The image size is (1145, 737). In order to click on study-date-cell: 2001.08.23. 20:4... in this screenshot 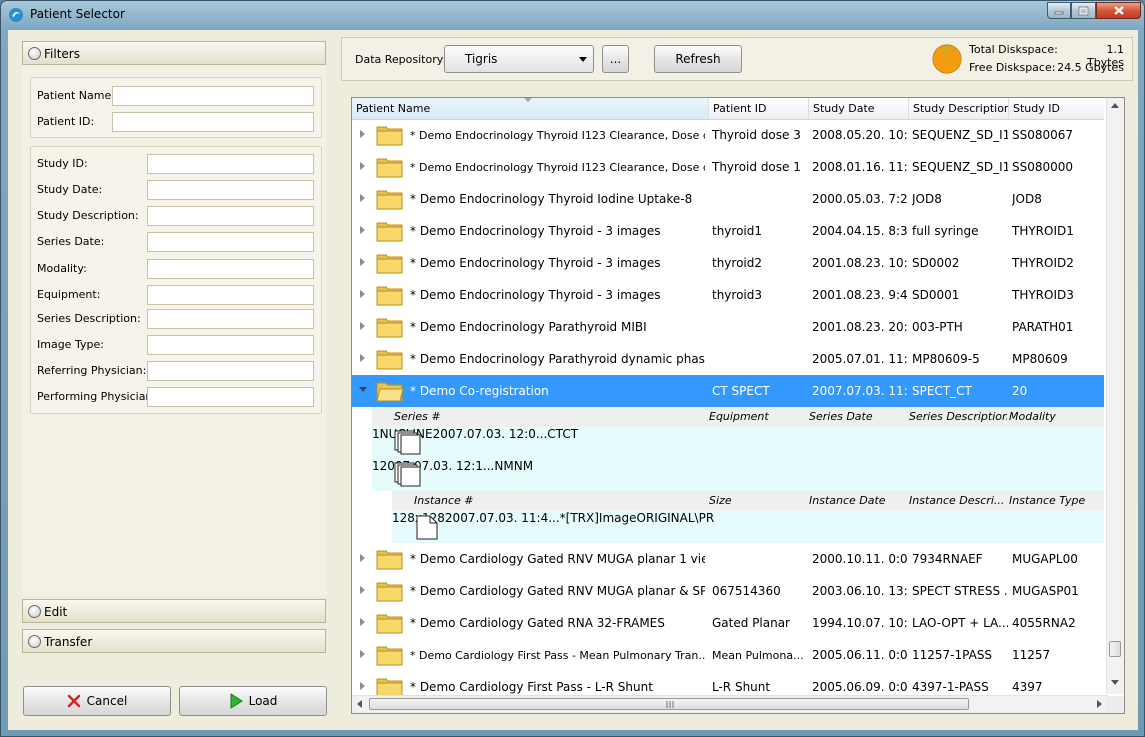, I will do `click(860, 327)`.